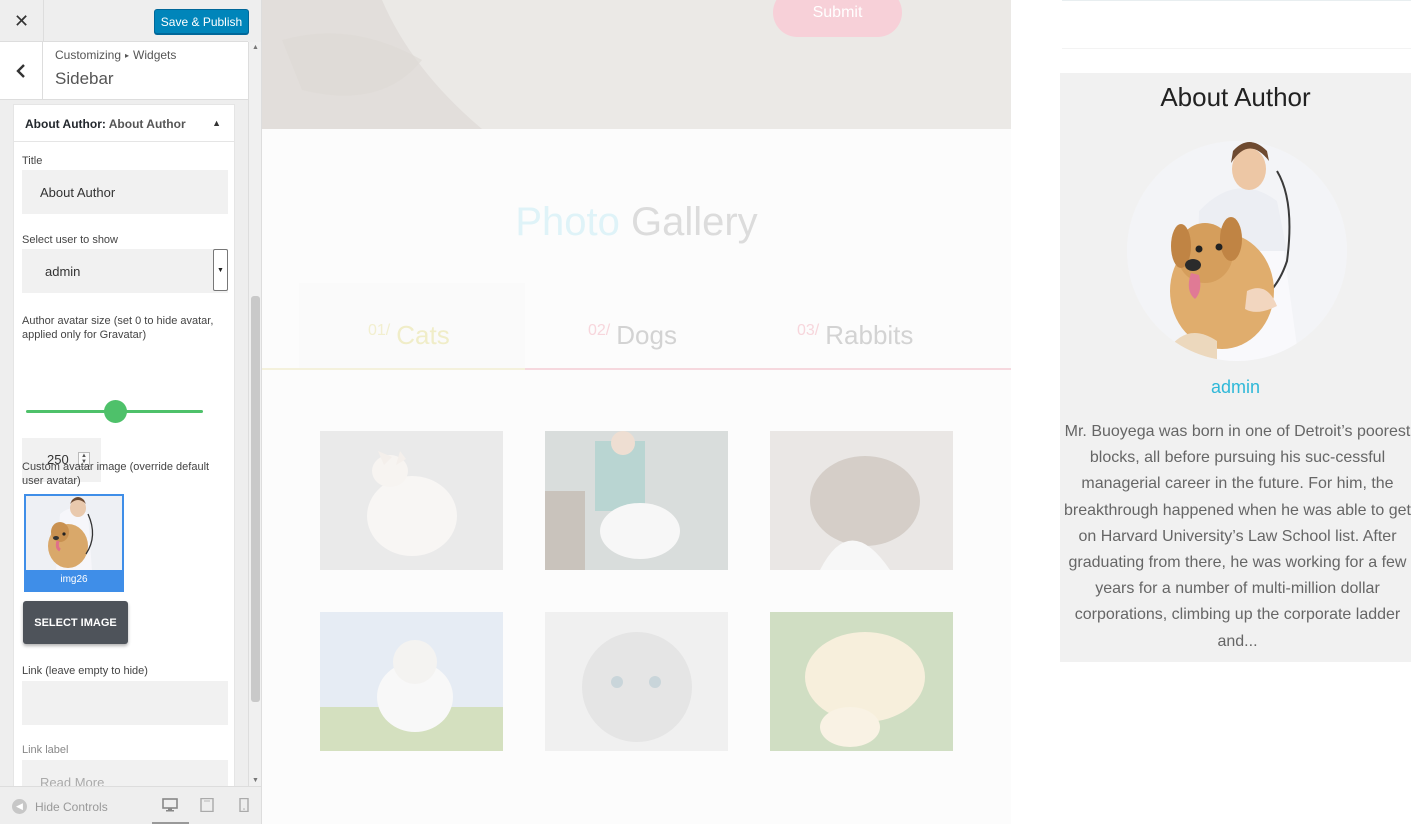  I want to click on tab-number: 02/, so click(599, 330).